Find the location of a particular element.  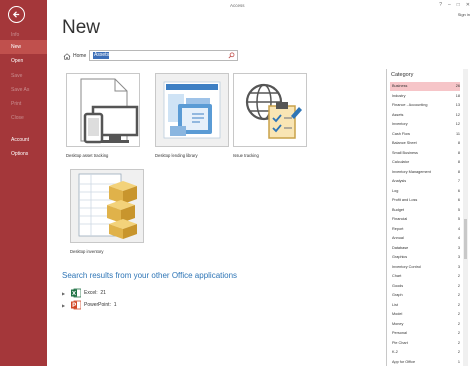

help-button: ? is located at coordinates (440, 5).